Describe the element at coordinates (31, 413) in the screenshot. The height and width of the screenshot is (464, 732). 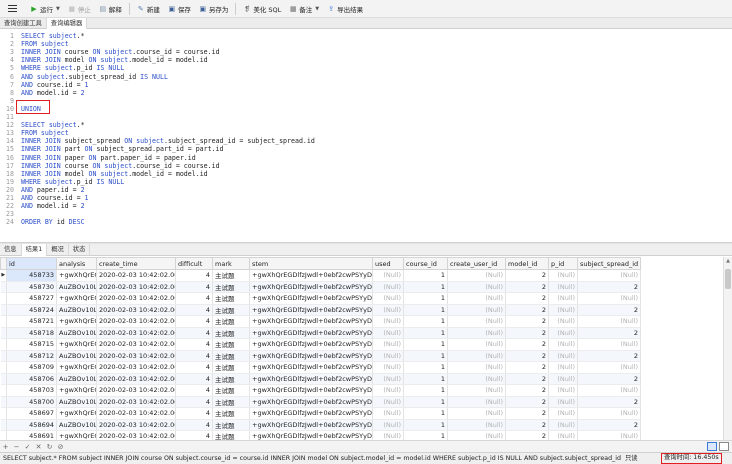
I see `cell-id: 458697` at that location.